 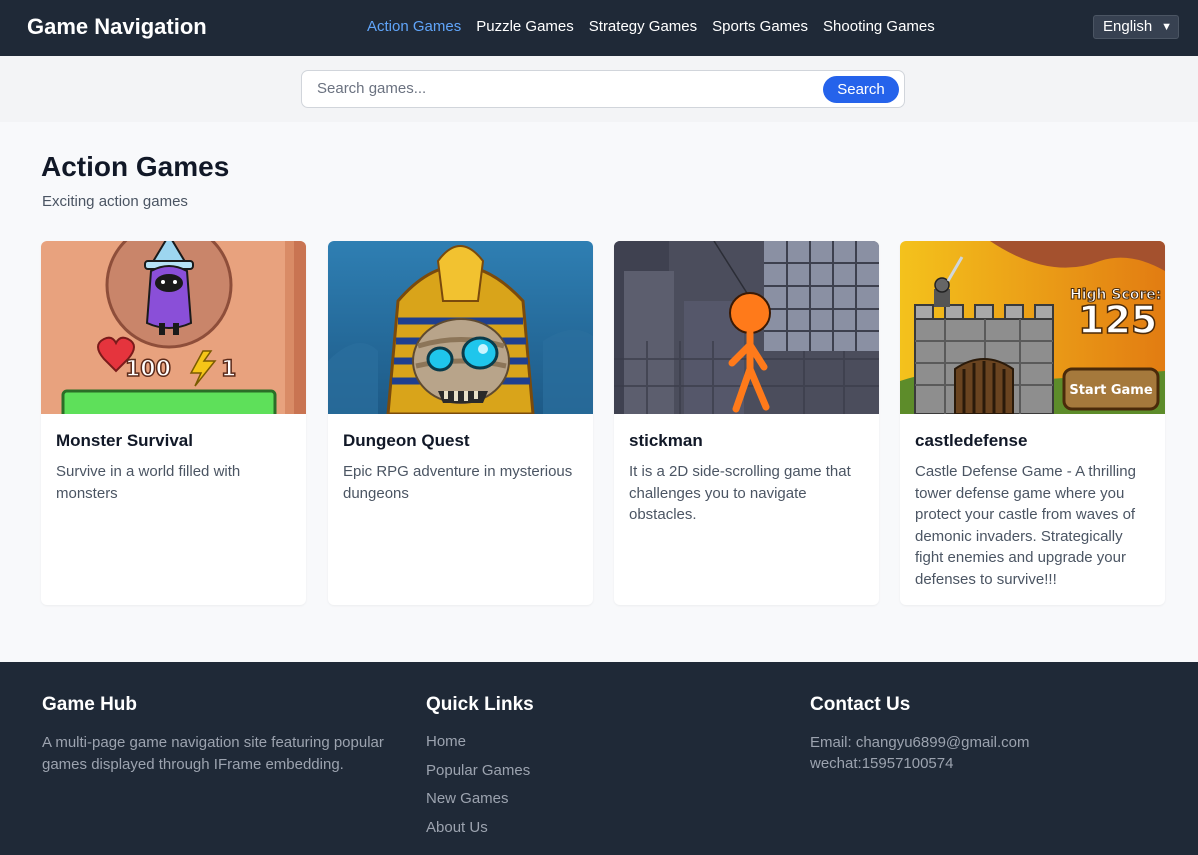 I want to click on game-thumbnail: 100 1, so click(x=173, y=327).